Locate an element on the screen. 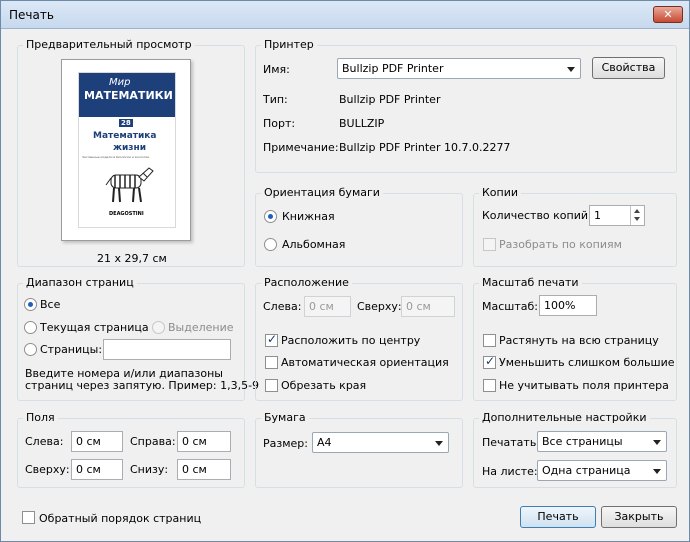 This screenshot has width=690, height=542. printer-name-label: Имя: is located at coordinates (276, 69).